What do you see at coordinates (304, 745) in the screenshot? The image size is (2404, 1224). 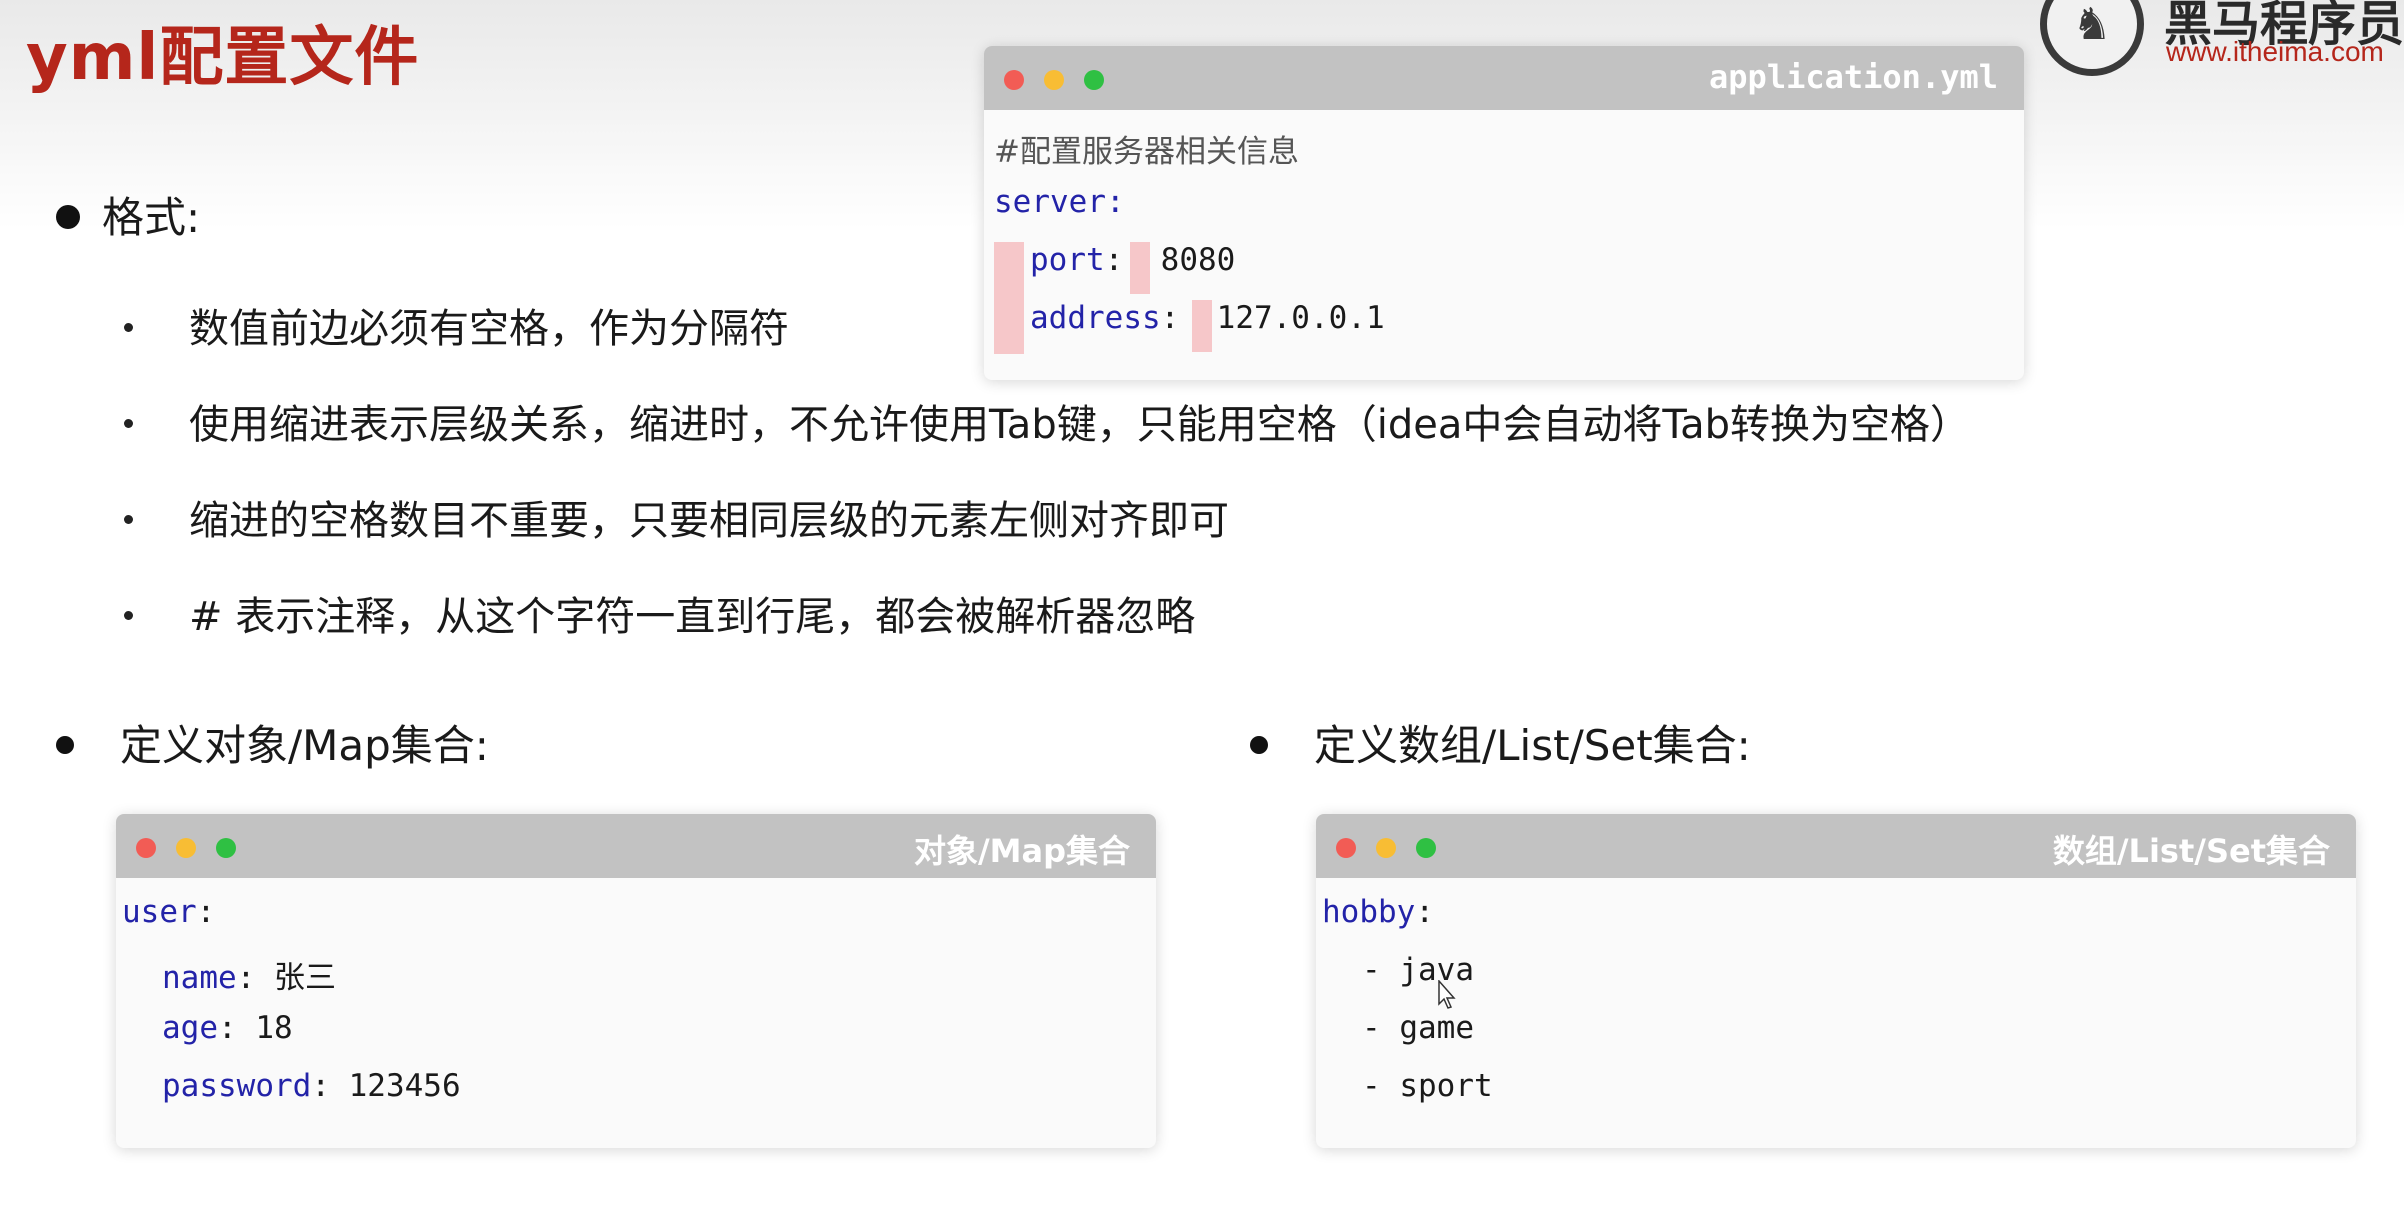 I see `object-heading-text: 定义对象/Map集合:` at bounding box center [304, 745].